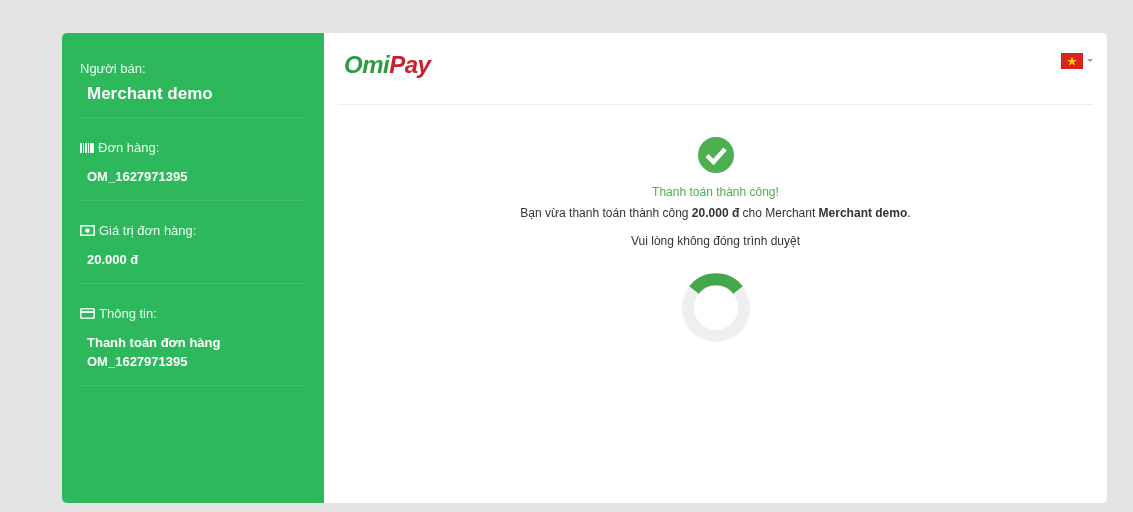 This screenshot has height=512, width=1133. I want to click on loading-spinner-icon, so click(715, 308).